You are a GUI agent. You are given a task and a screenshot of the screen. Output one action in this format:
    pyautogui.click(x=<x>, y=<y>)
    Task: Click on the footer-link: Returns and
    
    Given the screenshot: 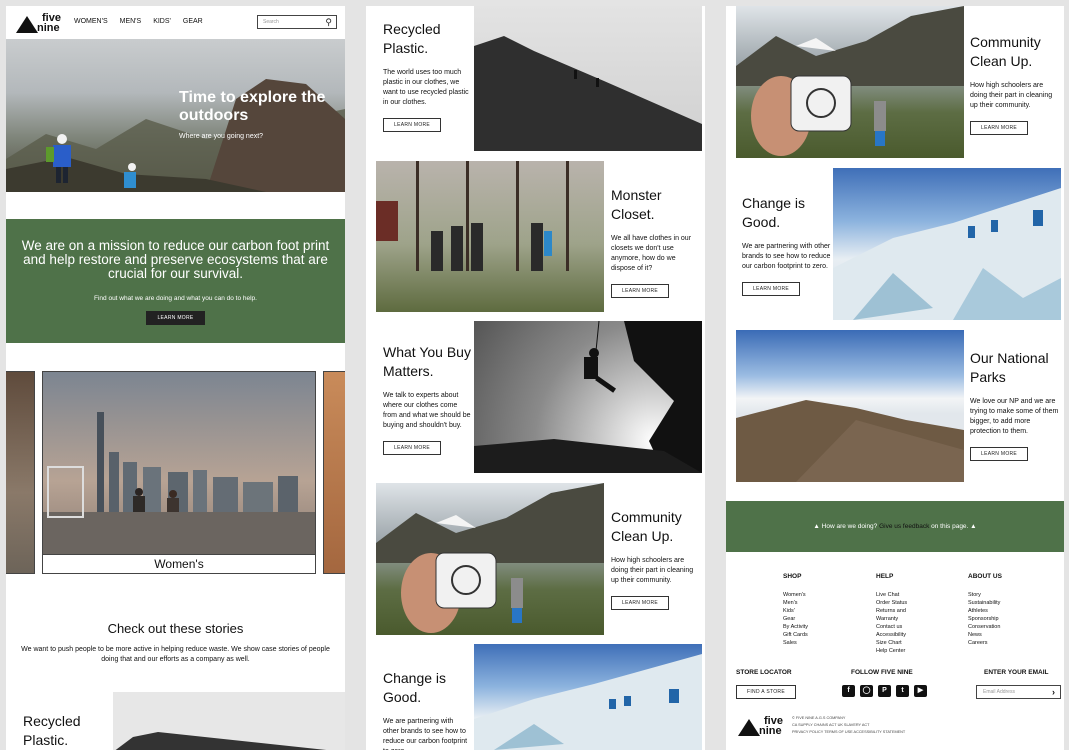 What is the action you would take?
    pyautogui.click(x=891, y=611)
    